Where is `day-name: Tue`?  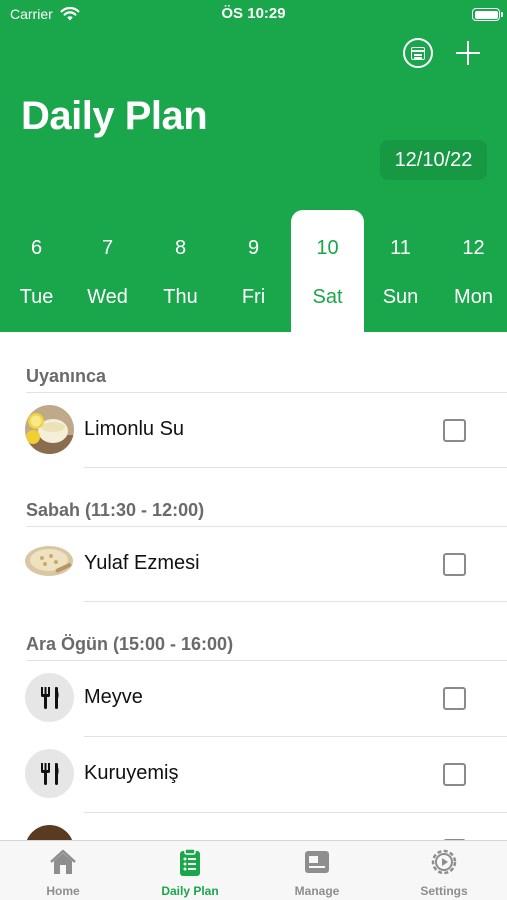
day-name: Tue is located at coordinates (36, 297).